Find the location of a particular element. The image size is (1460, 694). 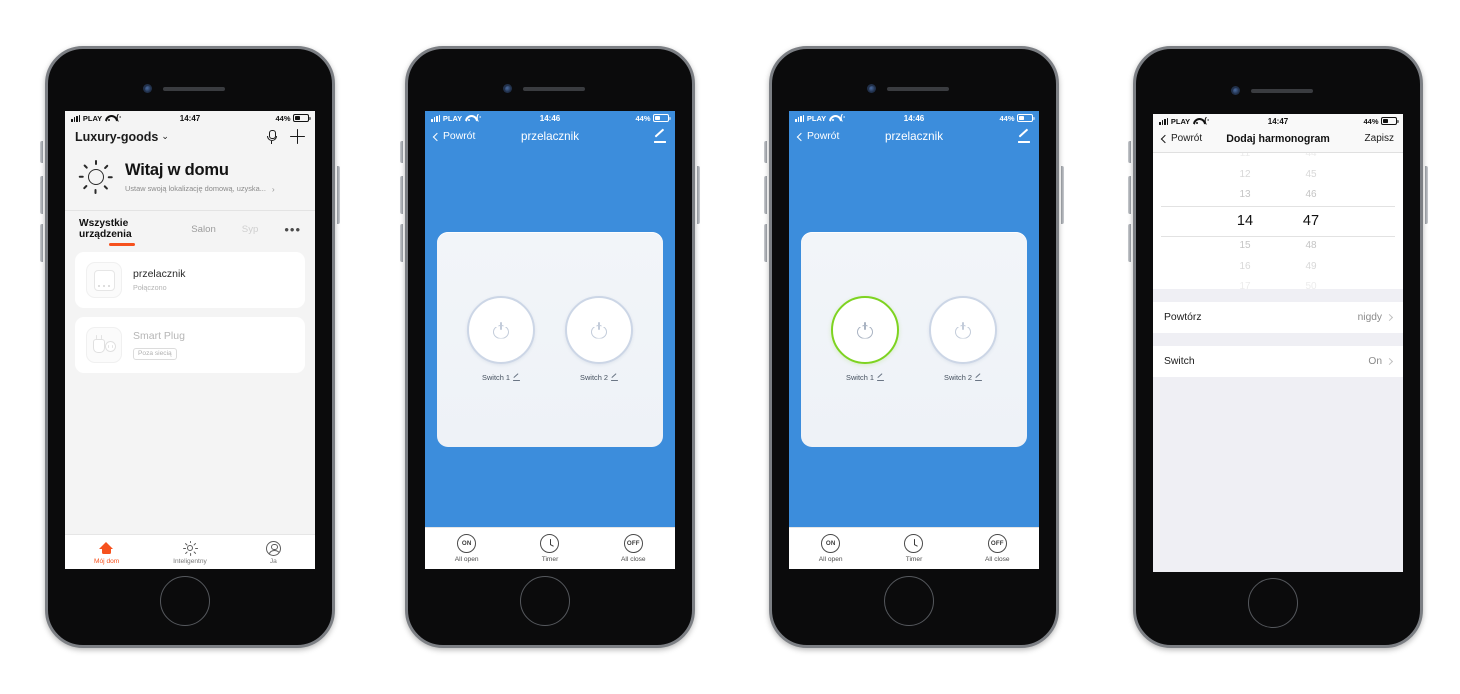

battery-icon is located at coordinates (1026, 118).